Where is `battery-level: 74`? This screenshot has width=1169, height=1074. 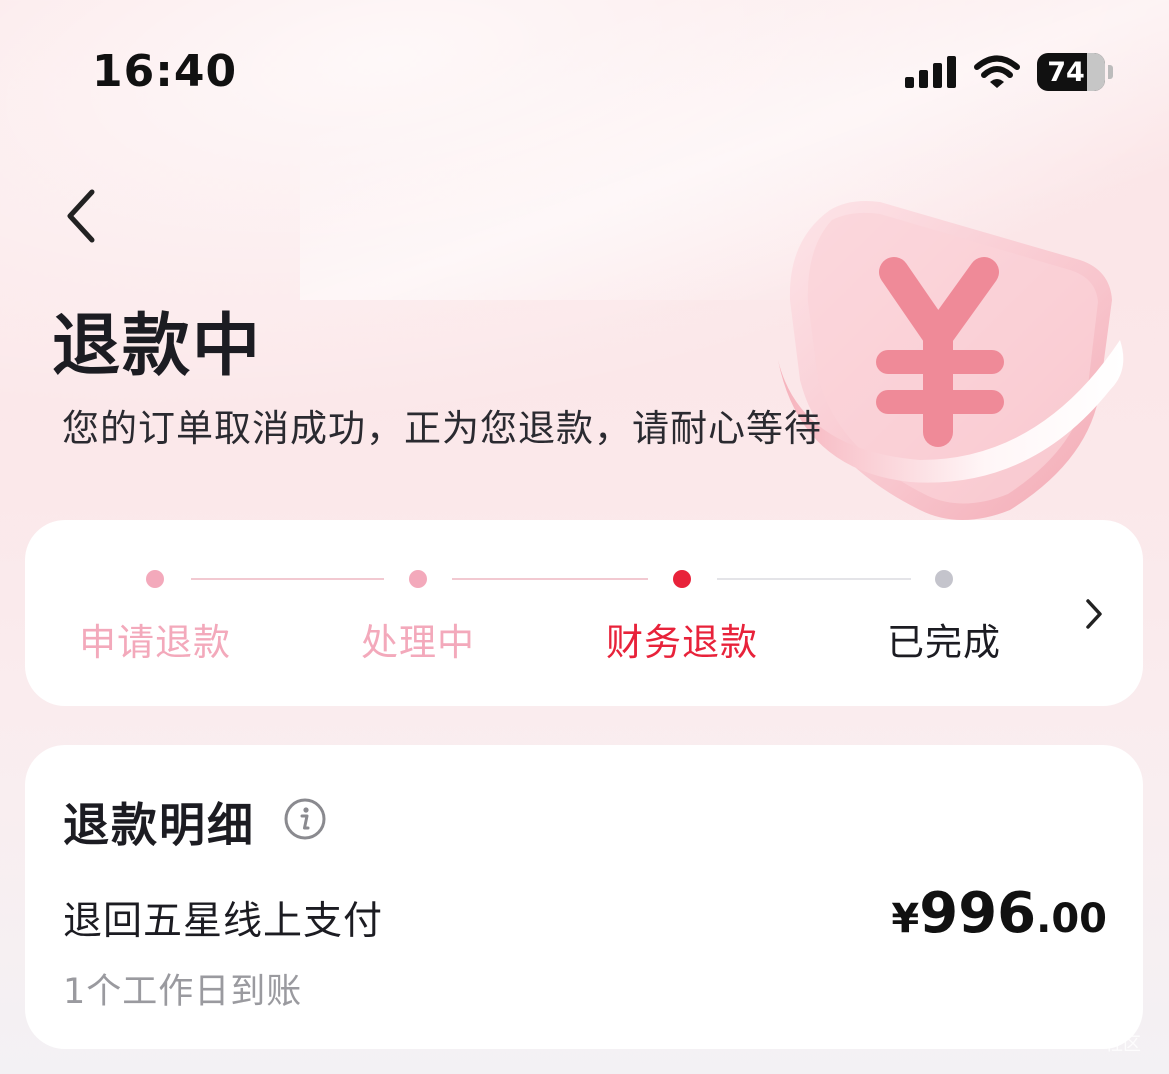
battery-level: 74 is located at coordinates (1066, 72).